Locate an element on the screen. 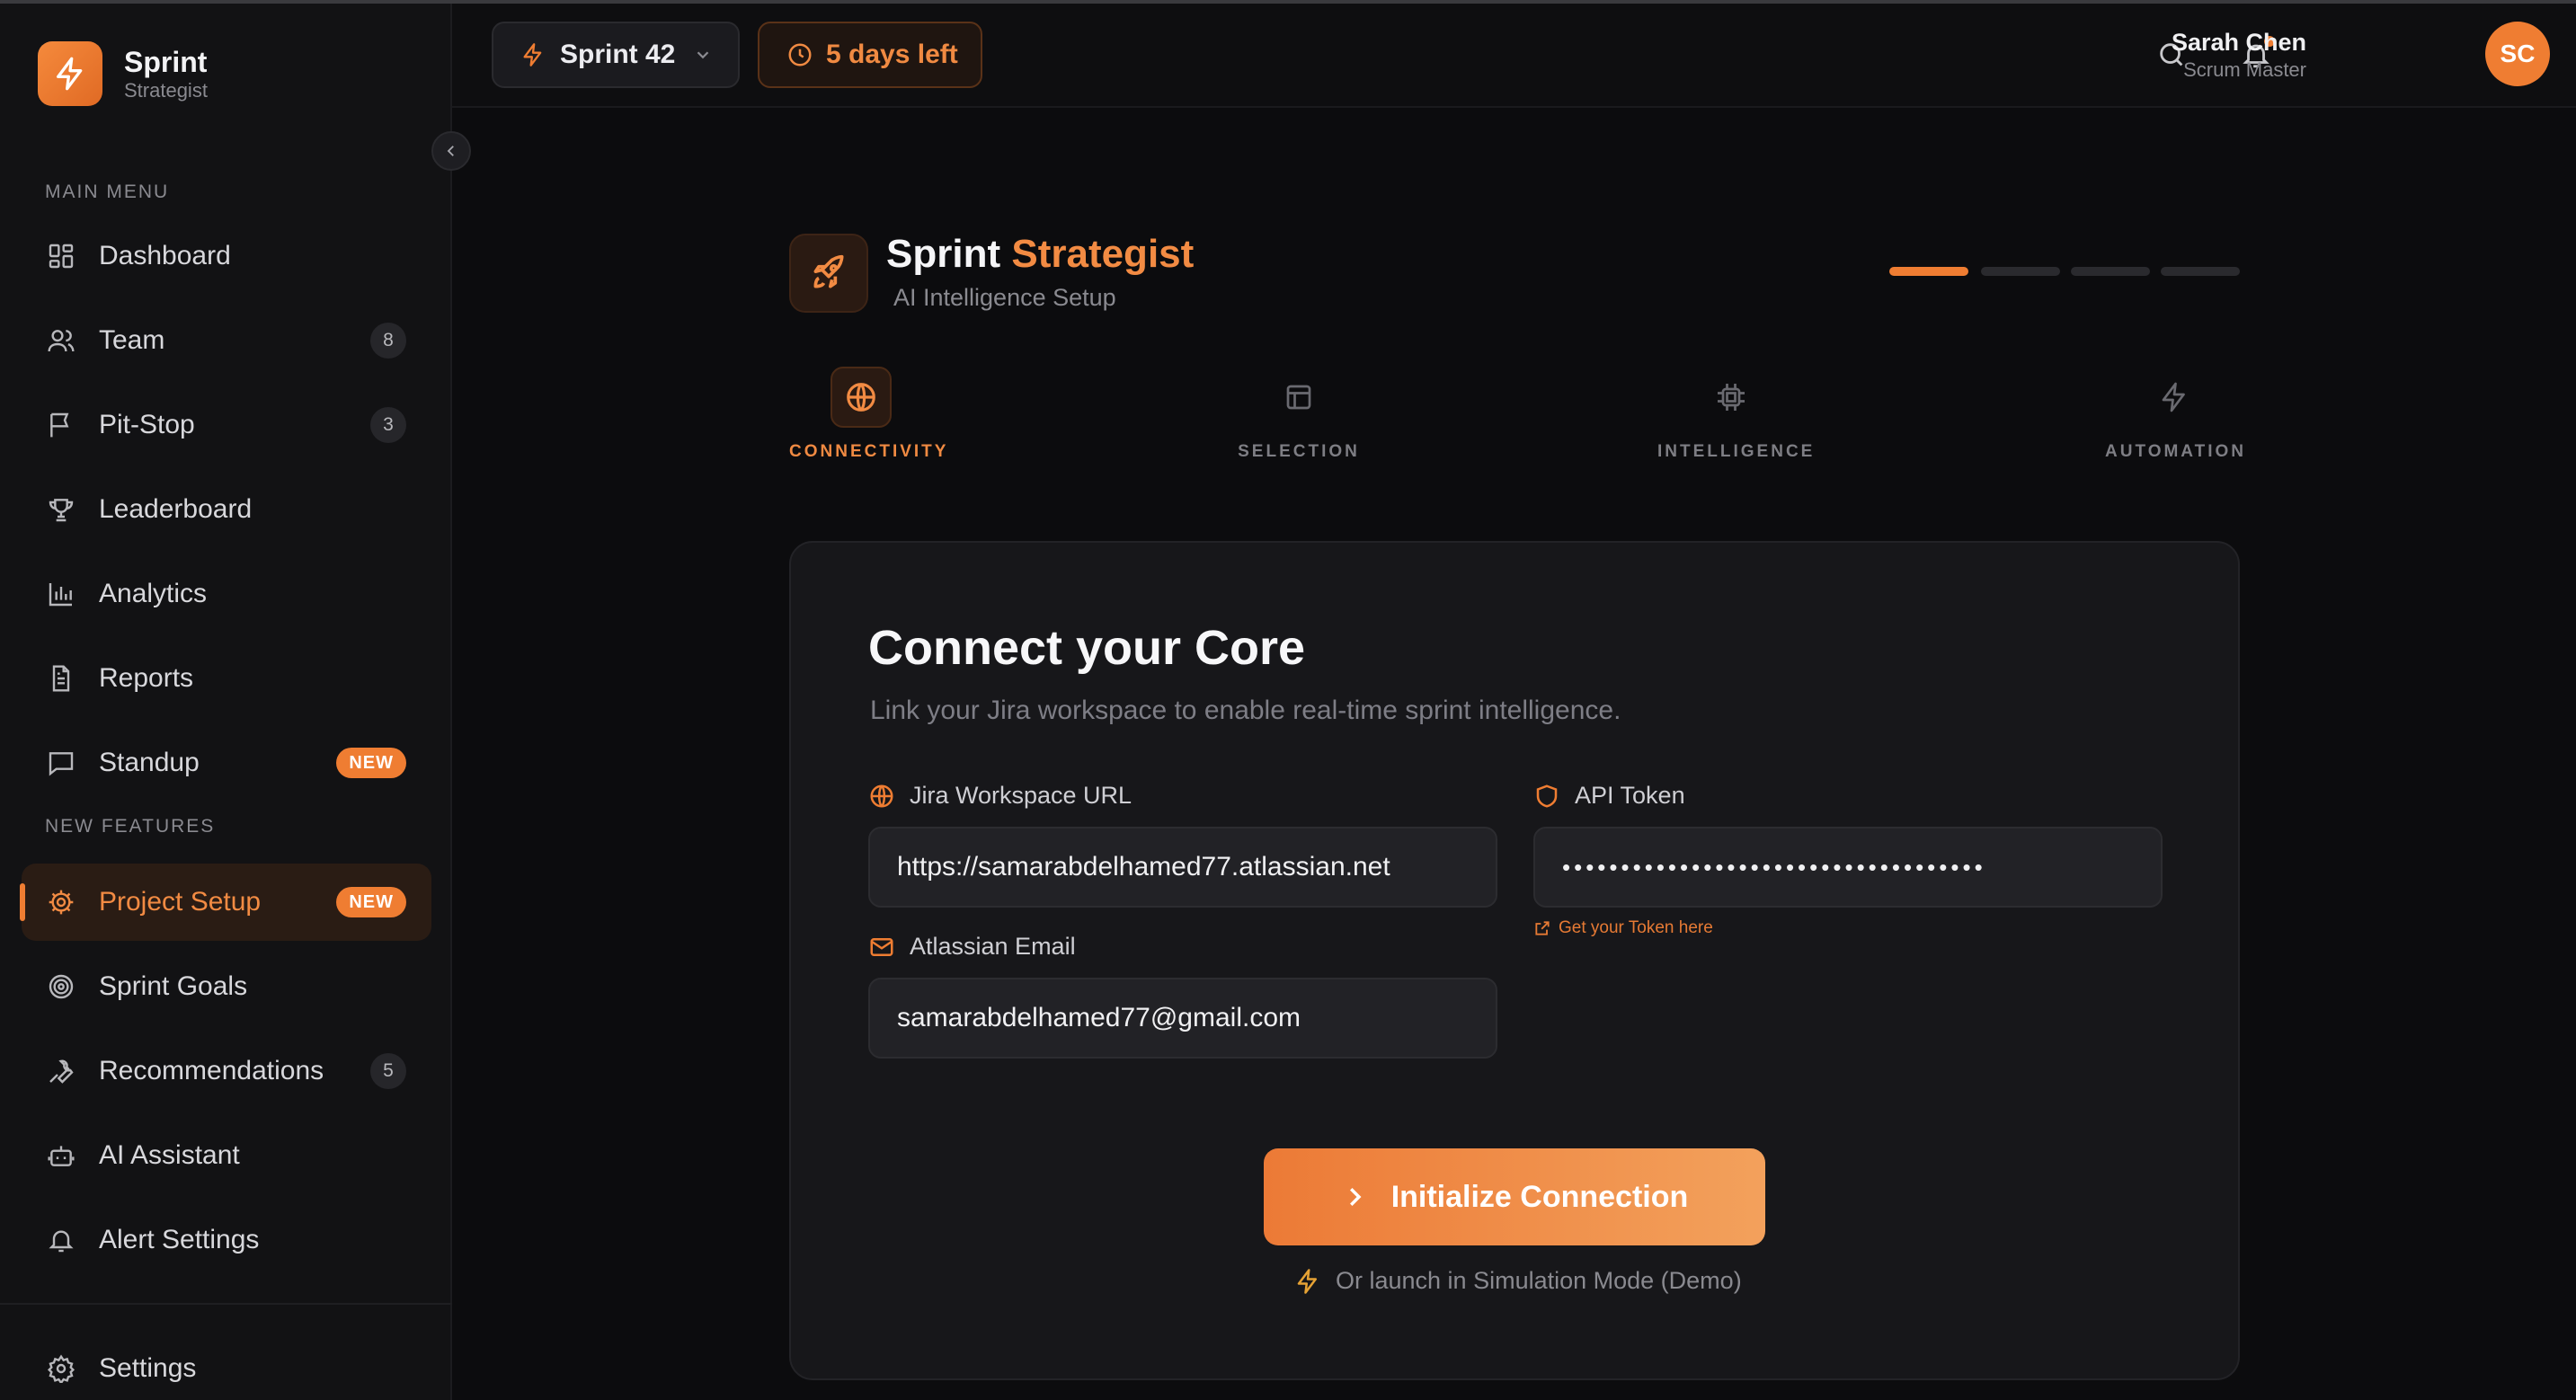  sidebar-item-ai-assistant: AI Assistant is located at coordinates (226, 1155).